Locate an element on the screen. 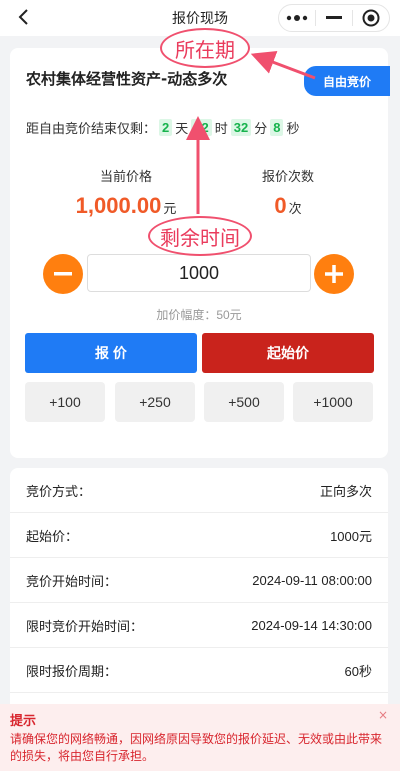 Image resolution: width=400 pixels, height=771 pixels. mini-program-capsule is located at coordinates (334, 18).